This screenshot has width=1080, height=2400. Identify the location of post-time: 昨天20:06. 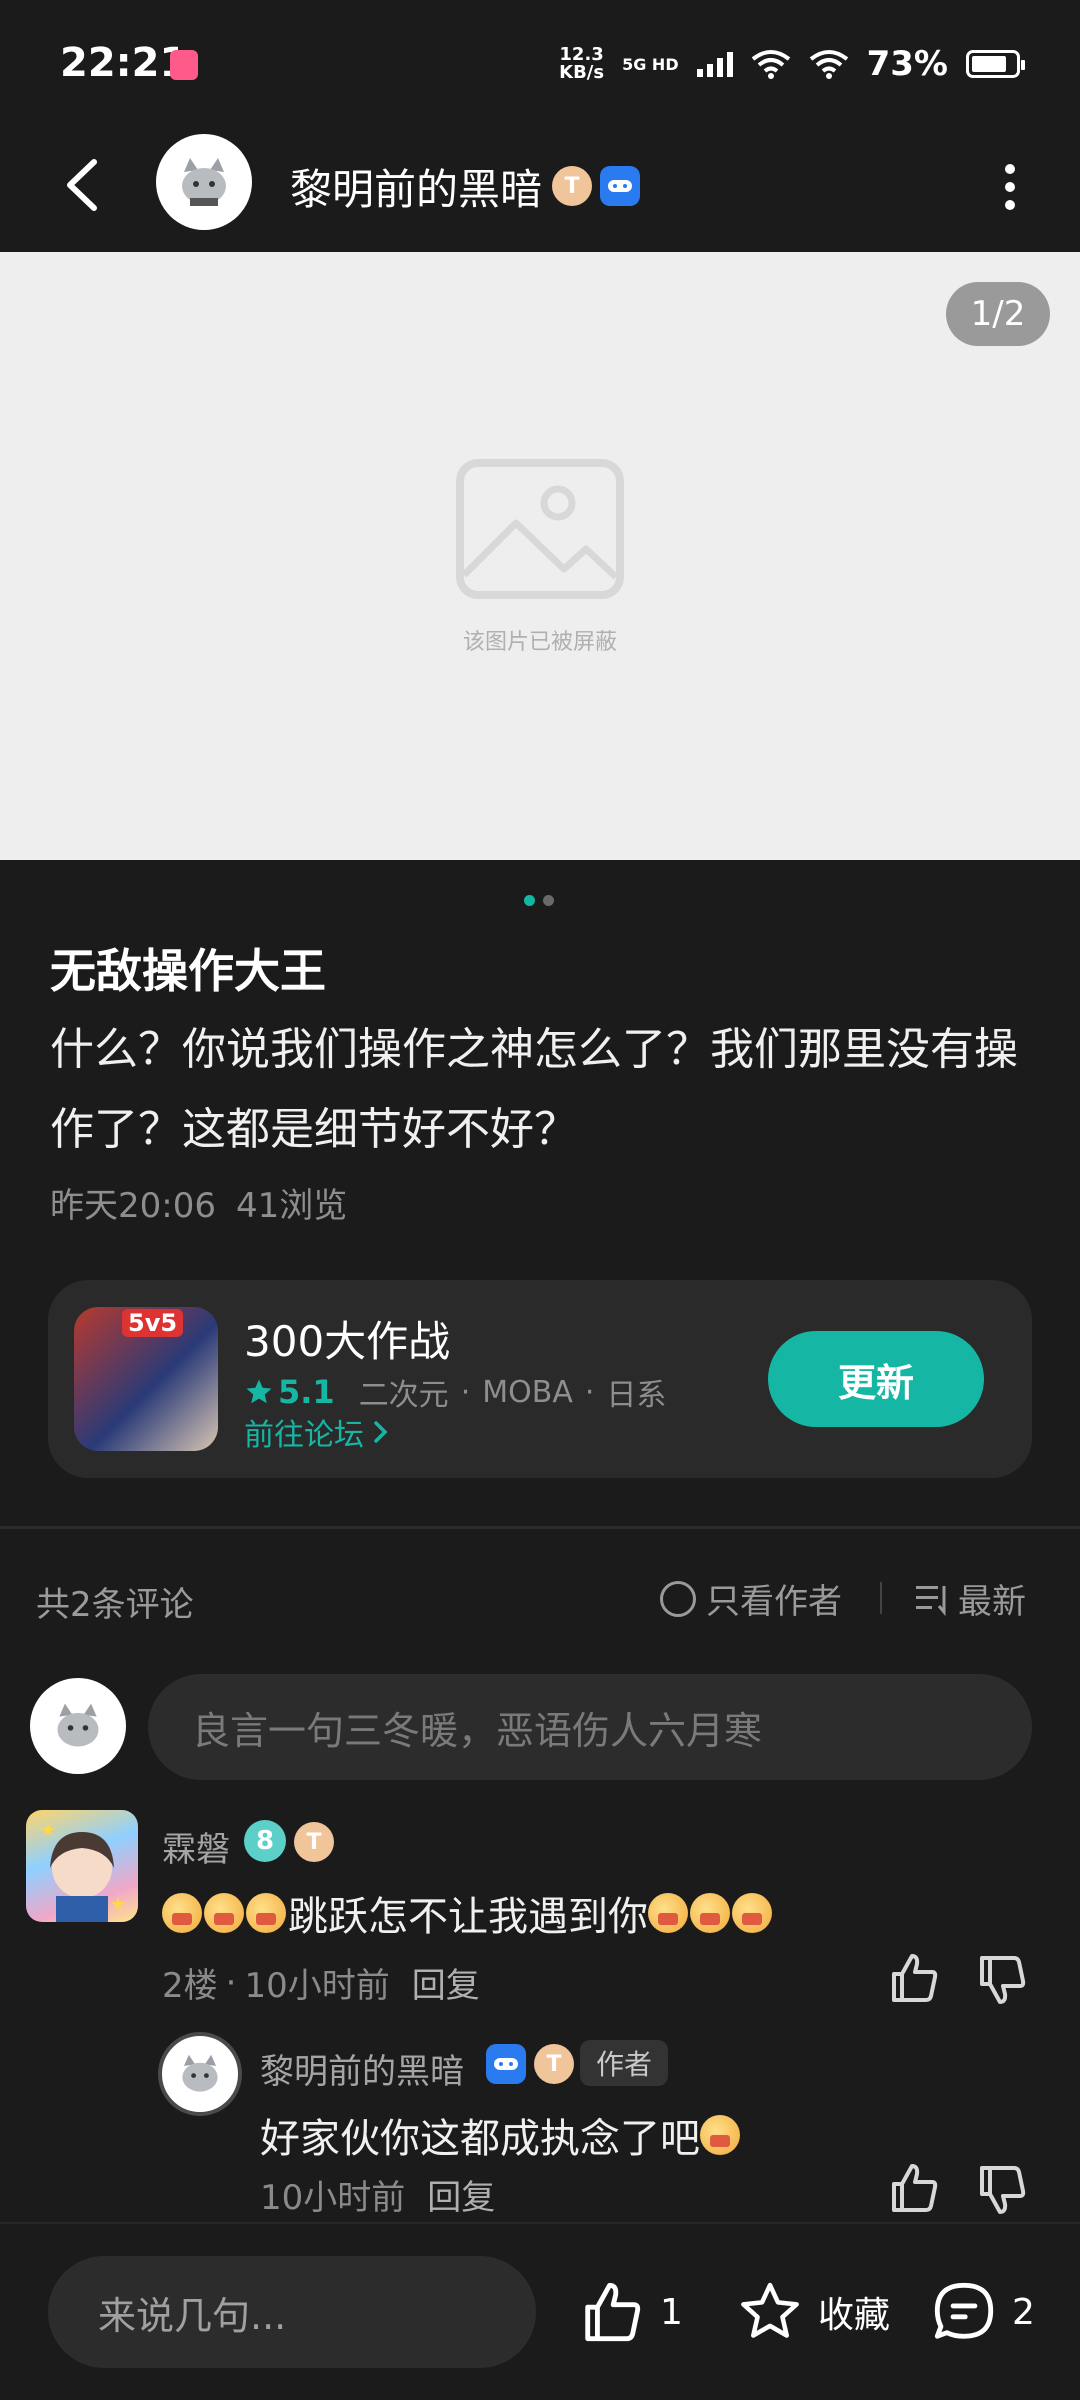
(133, 1206).